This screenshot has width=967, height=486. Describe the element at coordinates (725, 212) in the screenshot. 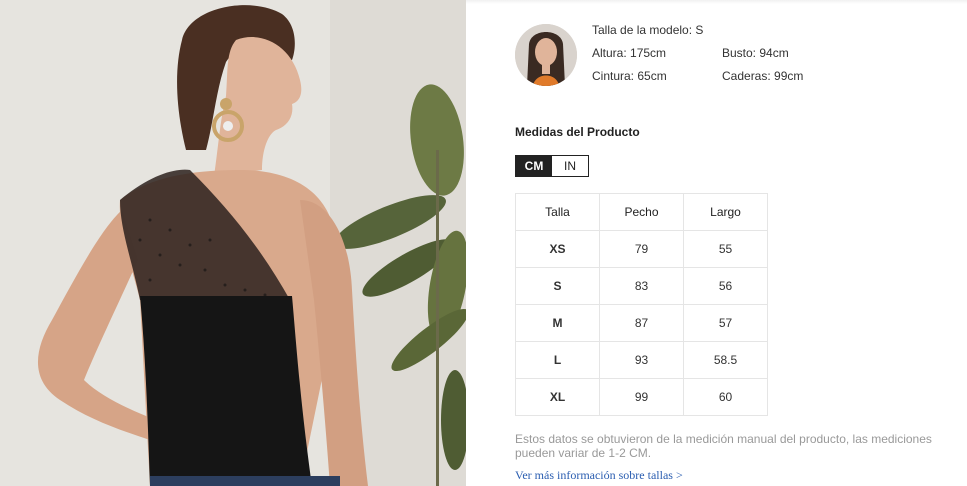

I see `header-largo: Largo` at that location.